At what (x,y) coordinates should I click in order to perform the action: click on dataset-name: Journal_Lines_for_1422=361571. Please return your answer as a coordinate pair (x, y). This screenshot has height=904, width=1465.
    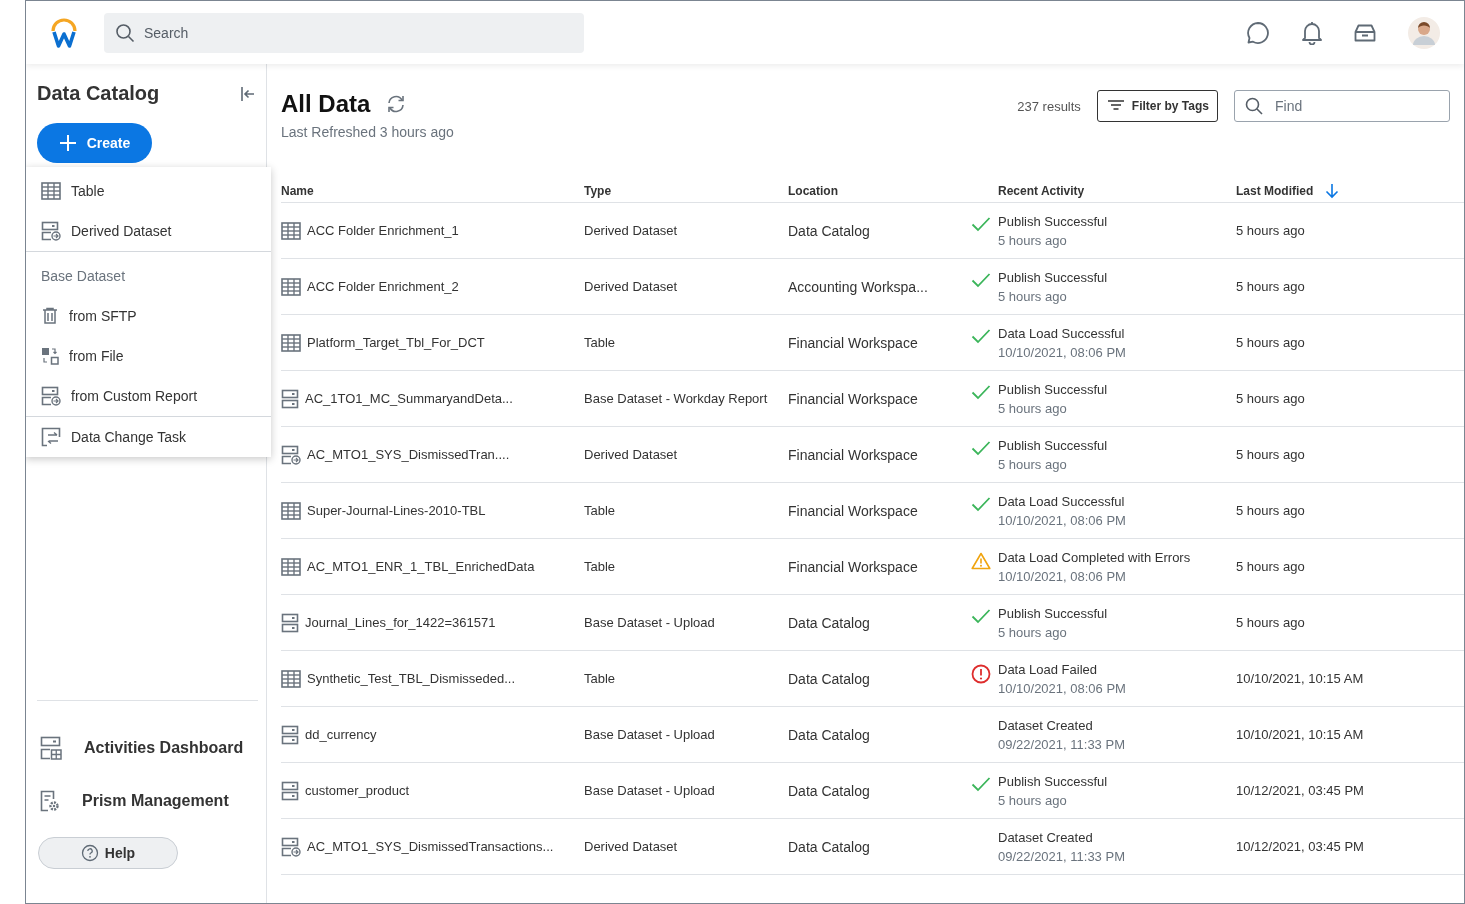
    Looking at the image, I should click on (400, 622).